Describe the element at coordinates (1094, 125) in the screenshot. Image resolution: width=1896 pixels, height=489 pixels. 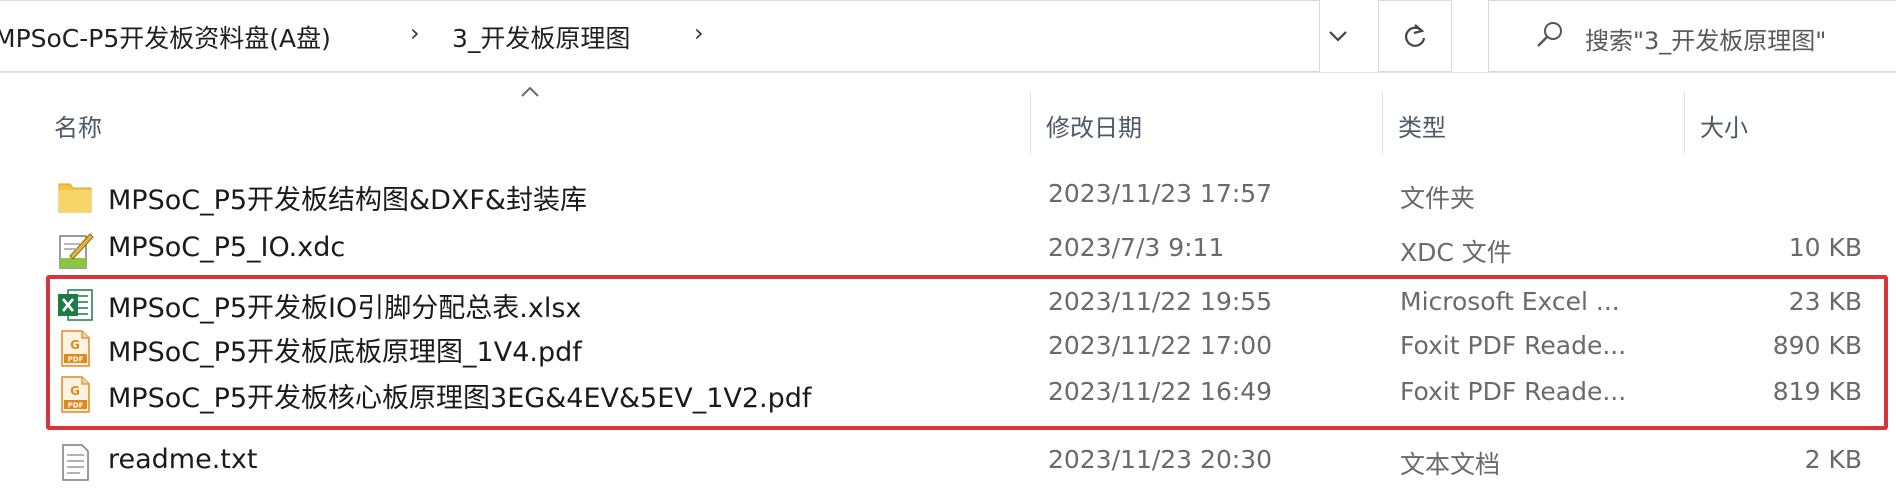
I see `column-header-date: 修改日期` at that location.